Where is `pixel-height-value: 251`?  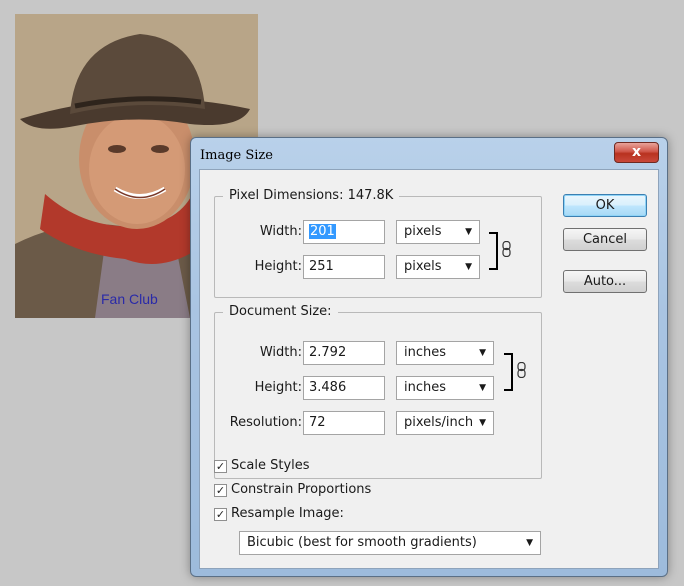 pixel-height-value: 251 is located at coordinates (321, 266).